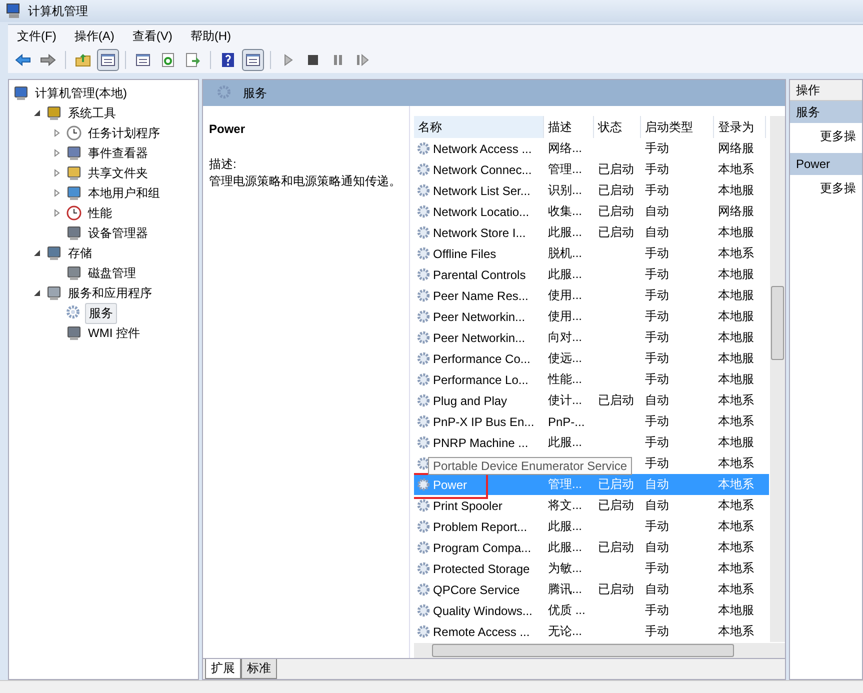 This screenshot has width=863, height=693. I want to click on table-cell: Plug and Play, so click(470, 401).